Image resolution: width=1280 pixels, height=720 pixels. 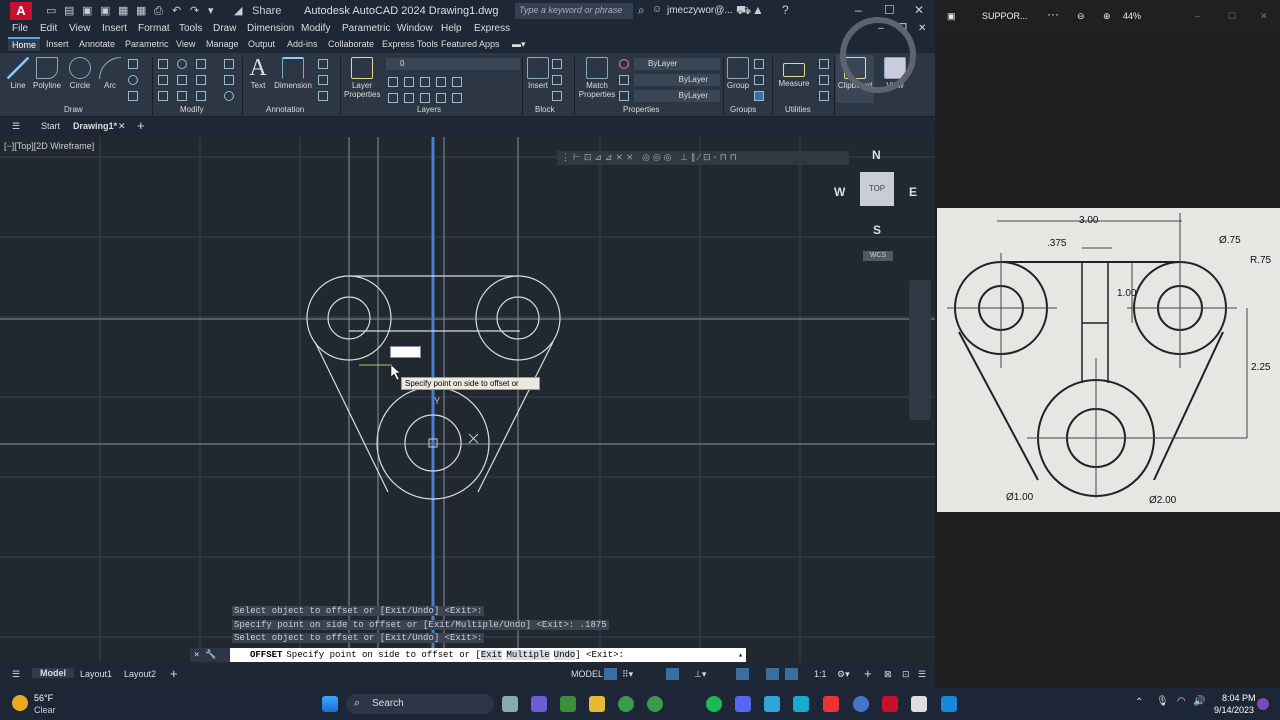 I want to click on command-history-toggle-icon: ▴, so click(x=740, y=655).